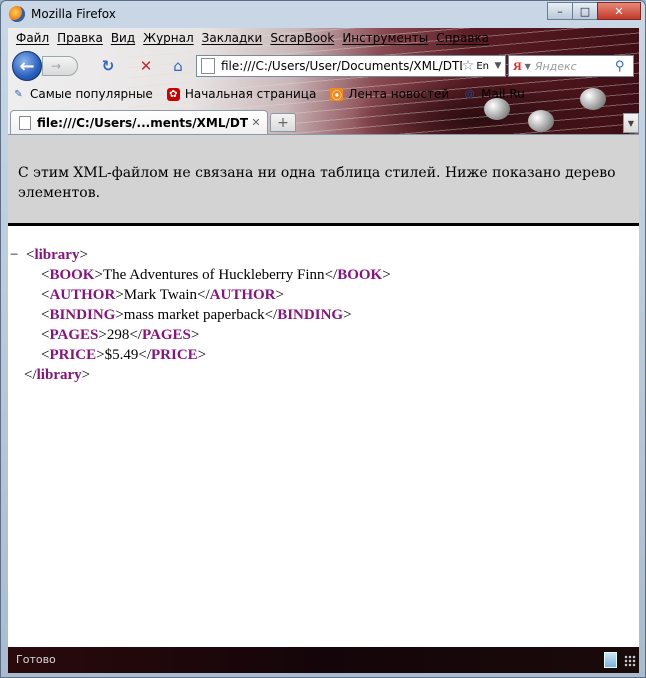 The width and height of the screenshot is (646, 678). Describe the element at coordinates (517, 66) in the screenshot. I see `yandex-engine-icon: Я` at that location.